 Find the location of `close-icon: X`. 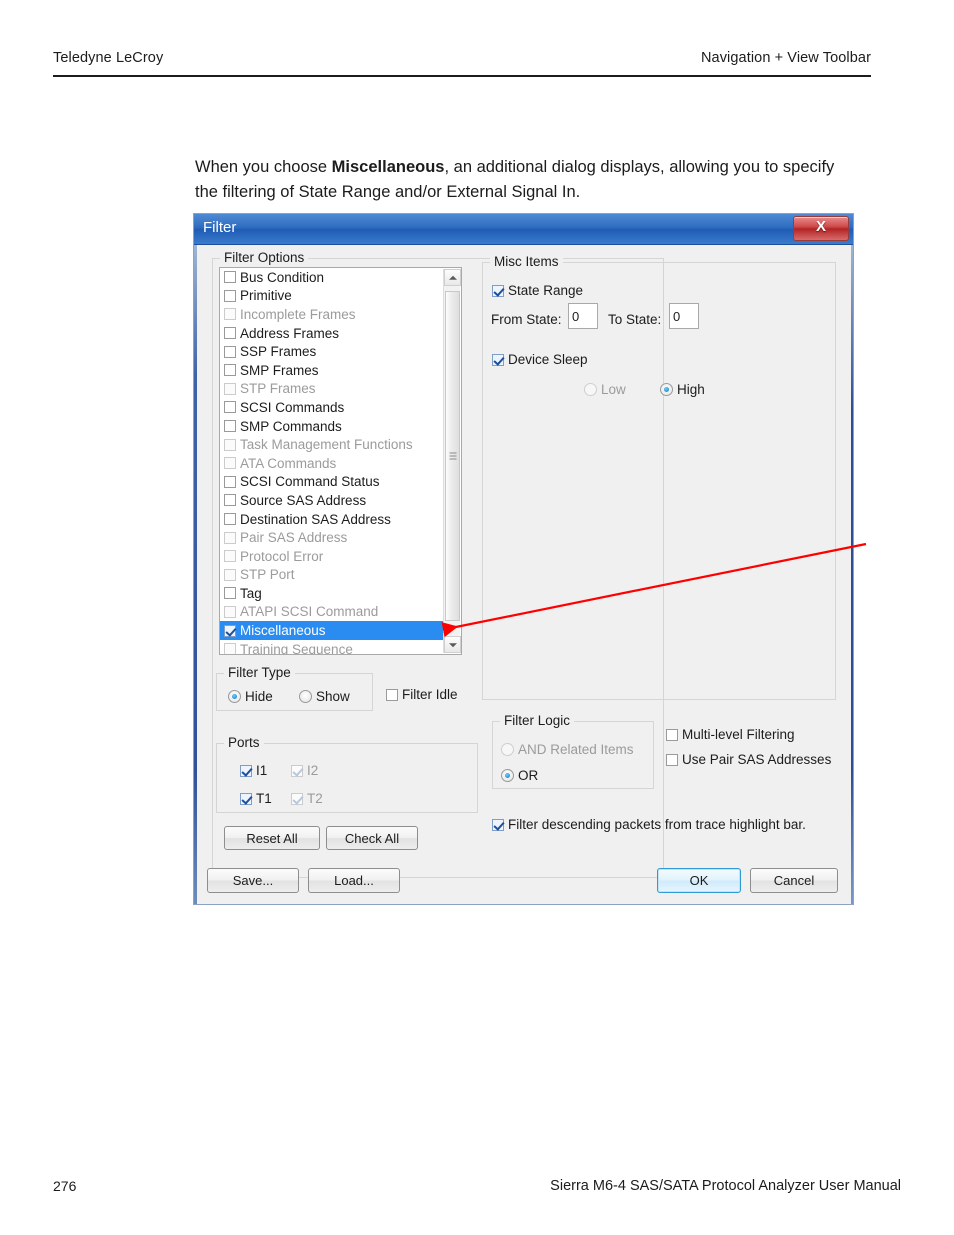

close-icon: X is located at coordinates (821, 228).